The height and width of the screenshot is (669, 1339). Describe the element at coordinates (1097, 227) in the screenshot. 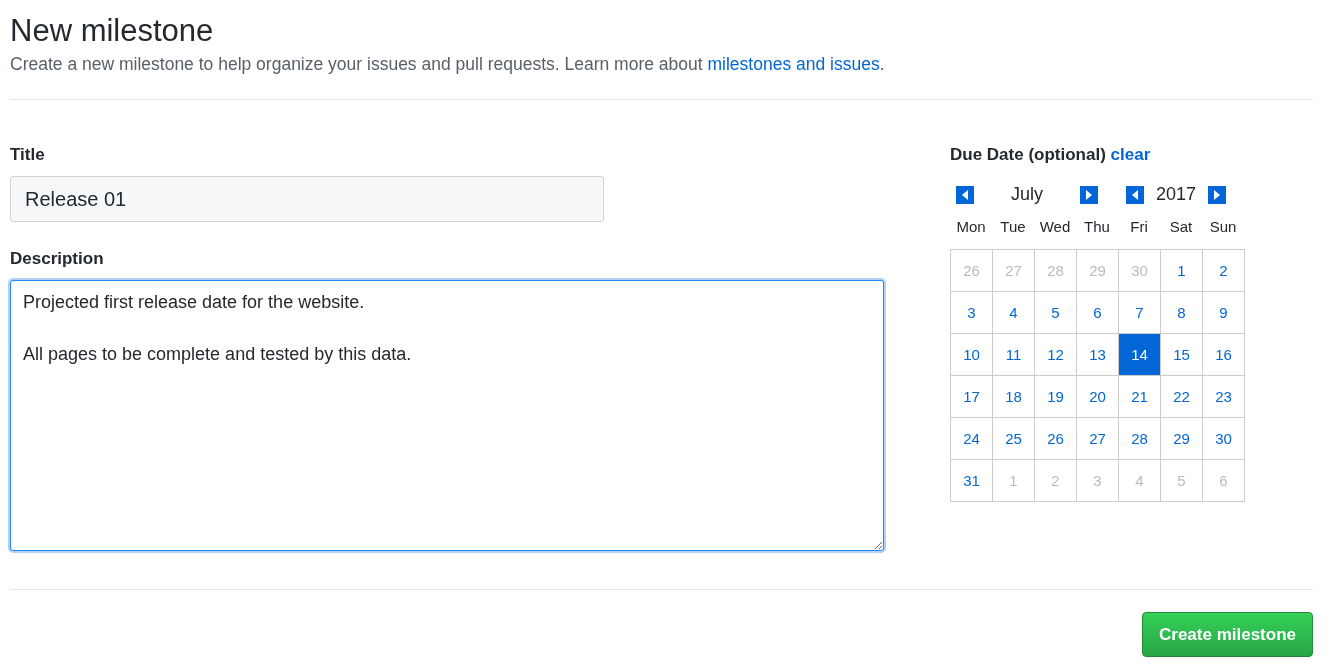

I see `weekday-label: Thu` at that location.